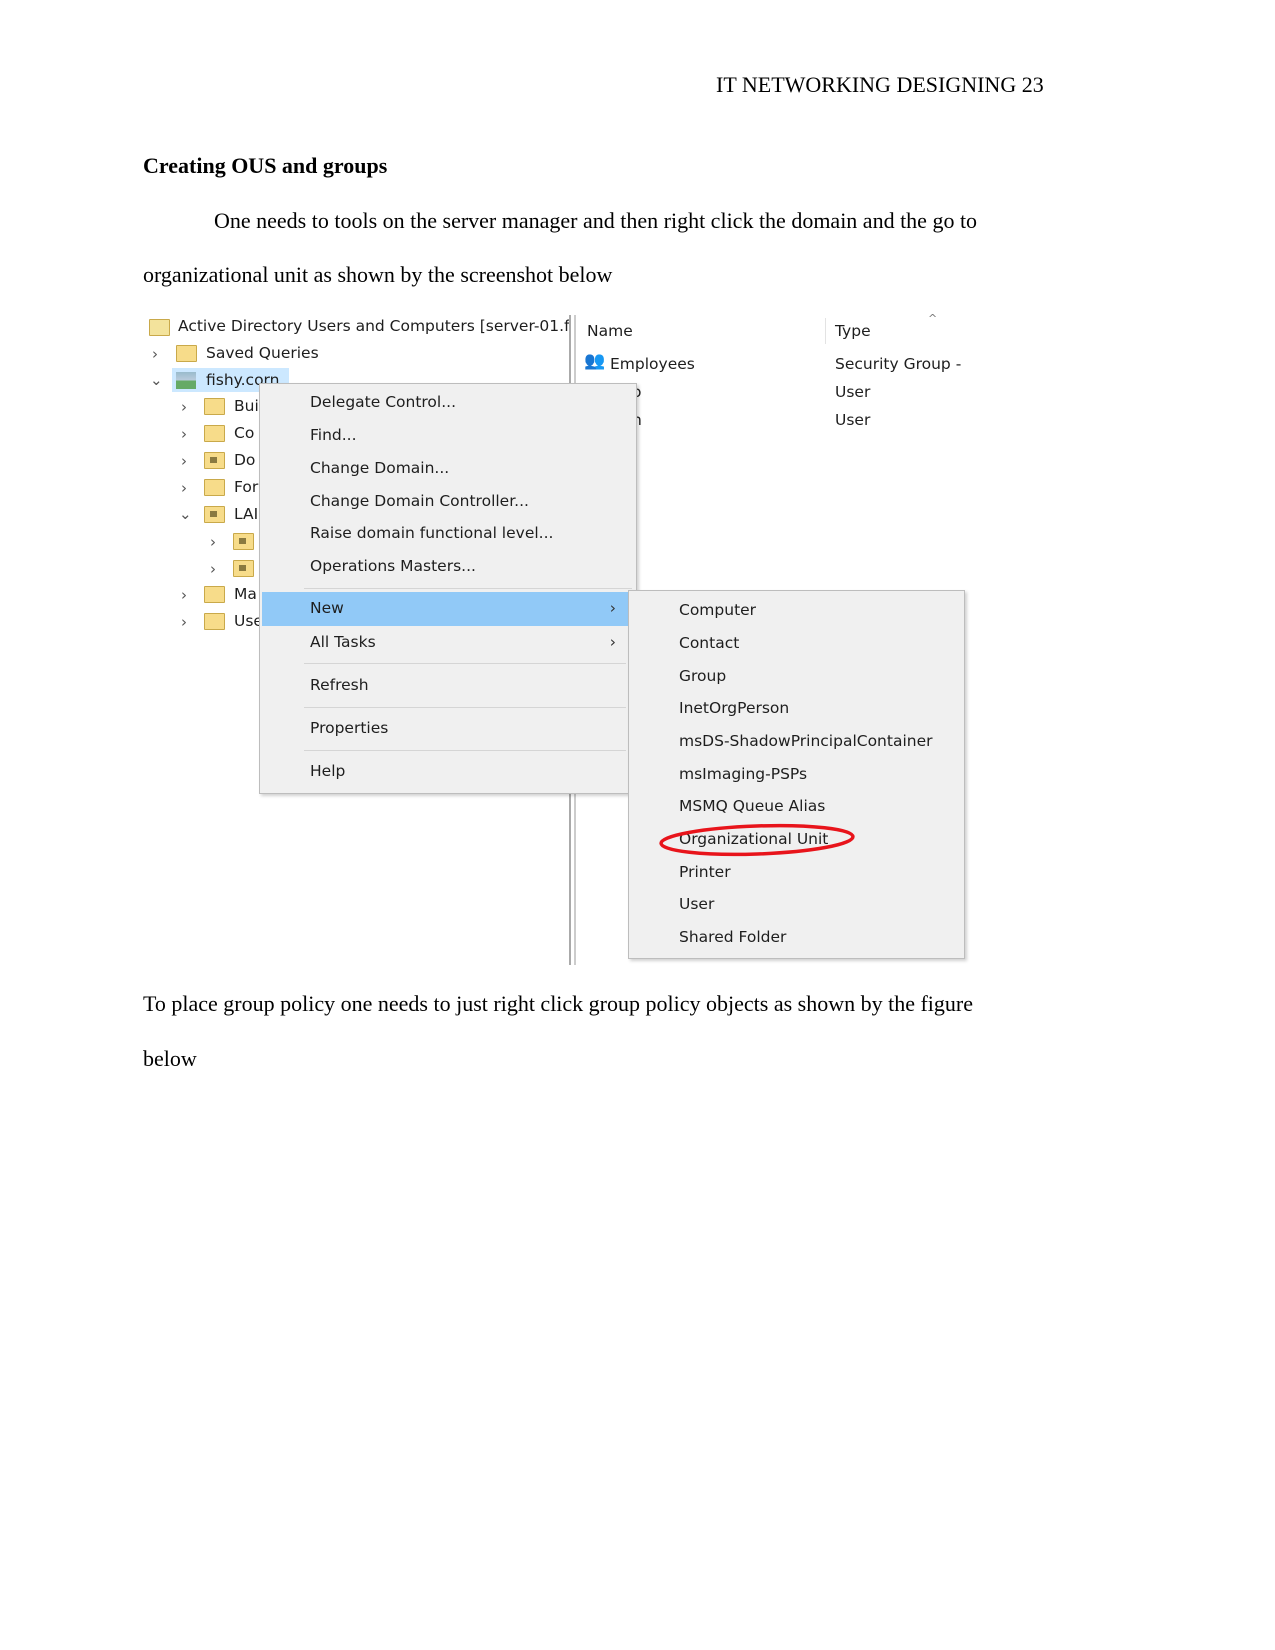  I want to click on tree-item: Co, so click(244, 433).